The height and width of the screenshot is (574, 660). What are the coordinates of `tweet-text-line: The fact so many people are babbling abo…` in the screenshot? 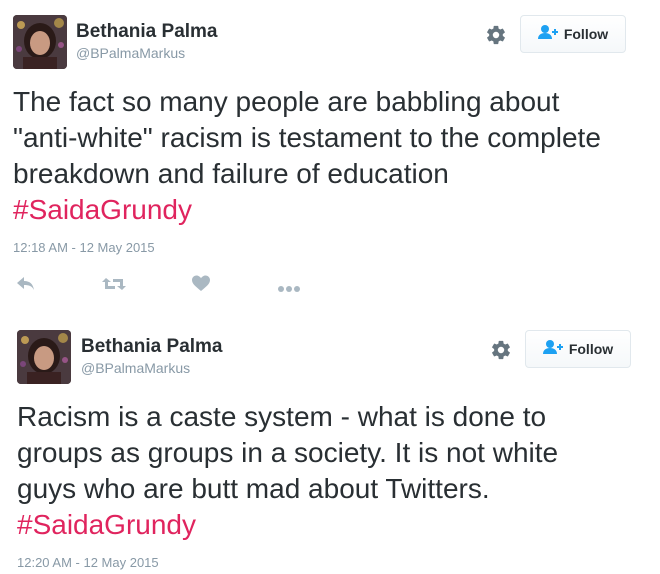 It's located at (286, 101).